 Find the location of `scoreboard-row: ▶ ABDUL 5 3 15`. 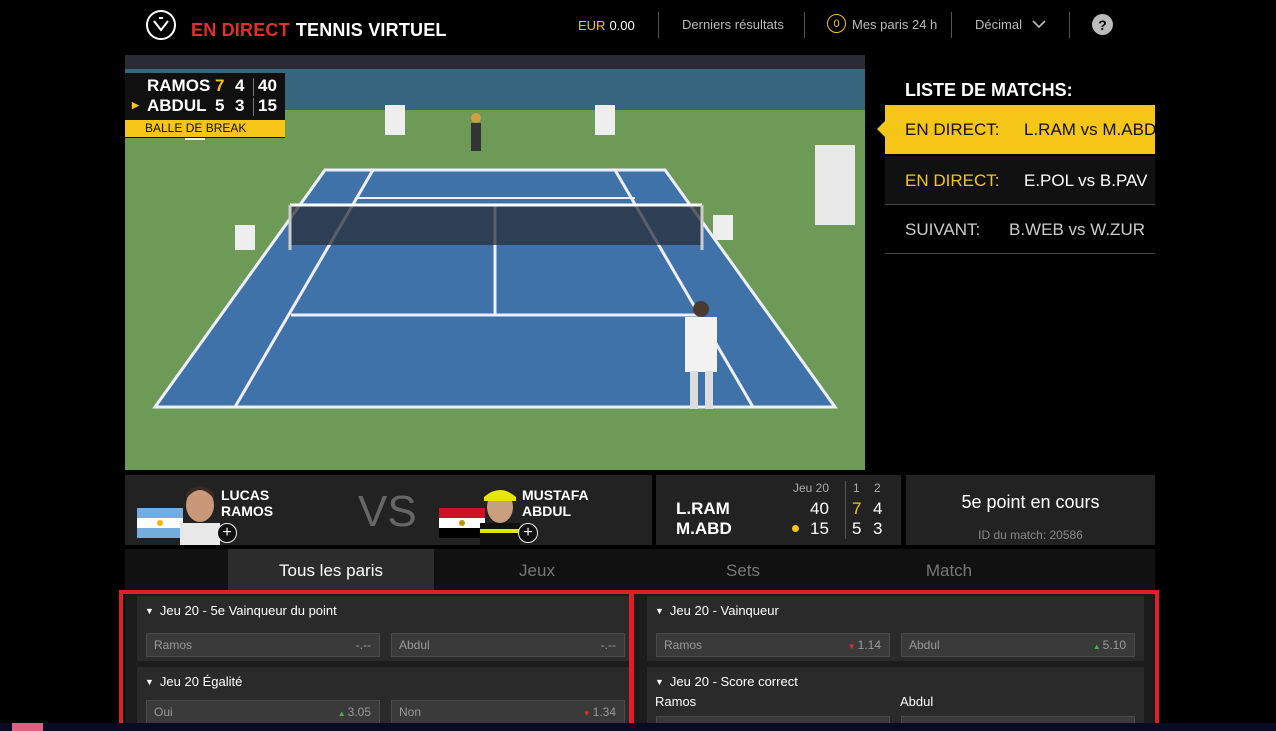

scoreboard-row: ▶ ABDUL 5 3 15 is located at coordinates (205, 106).